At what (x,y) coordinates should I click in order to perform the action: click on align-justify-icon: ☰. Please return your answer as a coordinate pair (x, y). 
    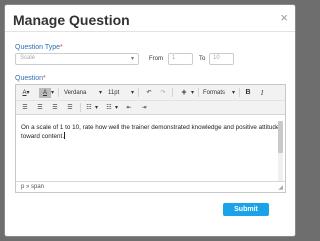
    Looking at the image, I should click on (70, 108).